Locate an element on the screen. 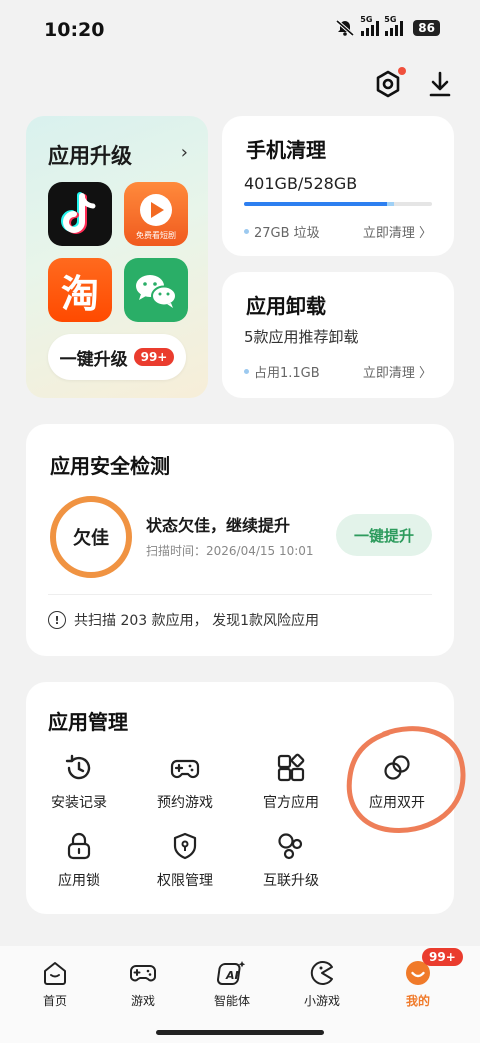  bottom-tab-bar: 首页 游戏 AI 智能体 小游戏 我的 is located at coordinates (240, 994).